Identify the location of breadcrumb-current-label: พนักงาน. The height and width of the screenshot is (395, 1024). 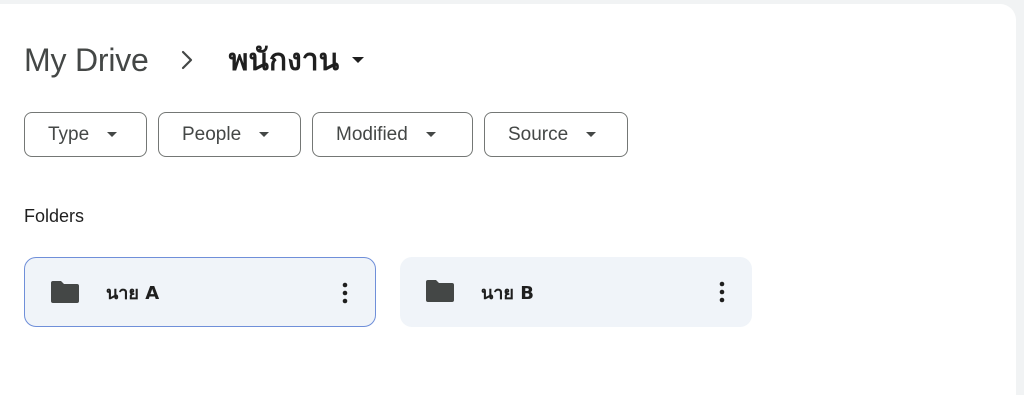
(284, 60).